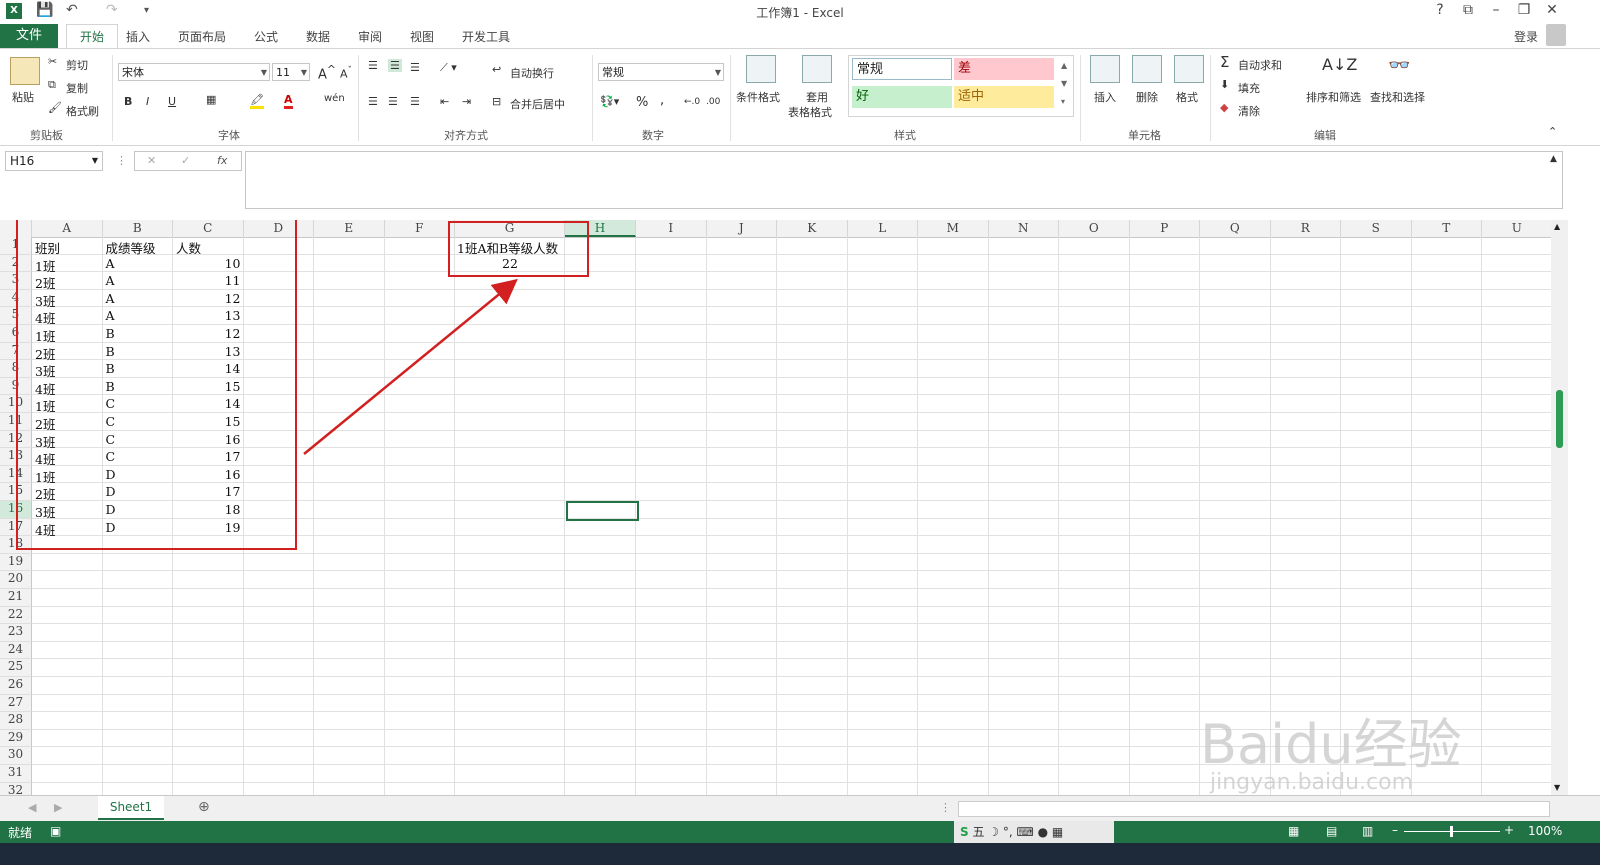 The height and width of the screenshot is (865, 1600). What do you see at coordinates (373, 101) in the screenshot?
I see `align-left-icon: ☰` at bounding box center [373, 101].